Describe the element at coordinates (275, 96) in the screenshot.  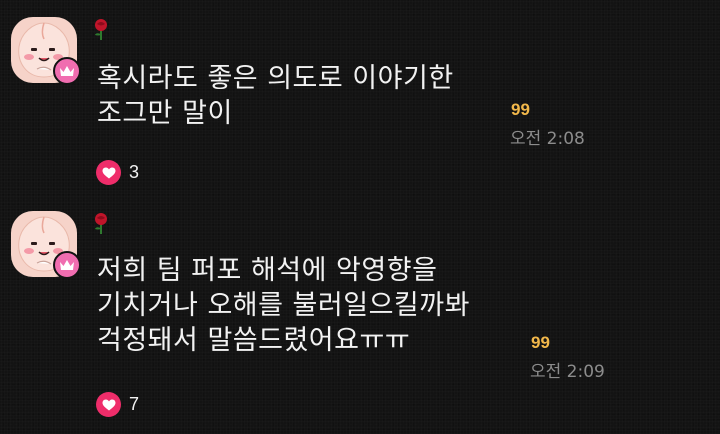
I see `message-text: 혹시라도 좋은 의도로 이야기한 조그만 말이` at that location.